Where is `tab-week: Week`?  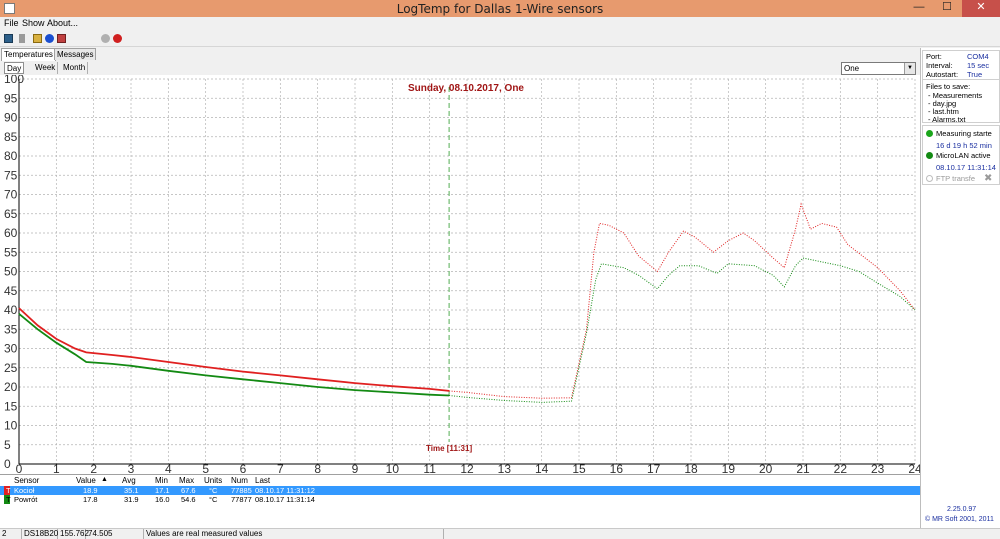
tab-week: Week is located at coordinates (46, 68).